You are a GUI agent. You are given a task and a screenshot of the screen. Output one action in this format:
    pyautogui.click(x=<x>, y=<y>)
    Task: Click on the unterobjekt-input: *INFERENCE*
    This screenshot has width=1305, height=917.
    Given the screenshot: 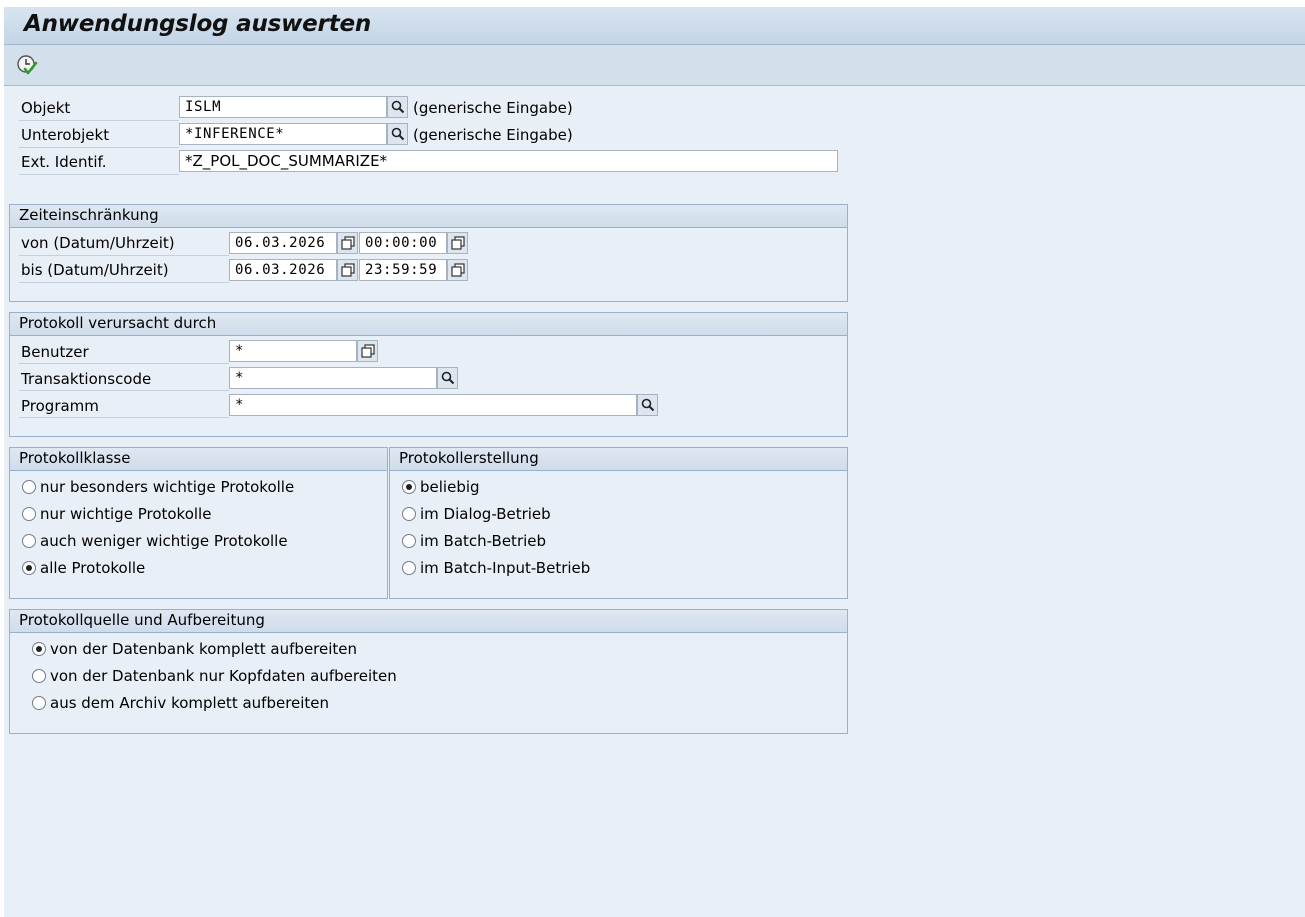 What is the action you would take?
    pyautogui.click(x=283, y=134)
    